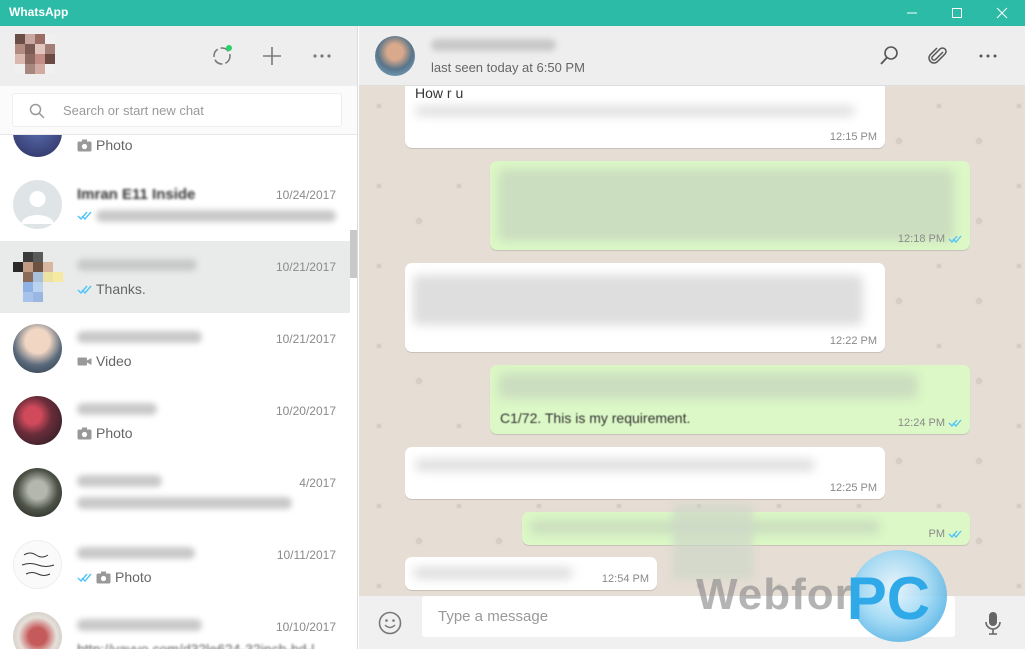 Image resolution: width=1025 pixels, height=649 pixels. I want to click on conversation-header: last seen today at 6:50 PM, so click(692, 56).